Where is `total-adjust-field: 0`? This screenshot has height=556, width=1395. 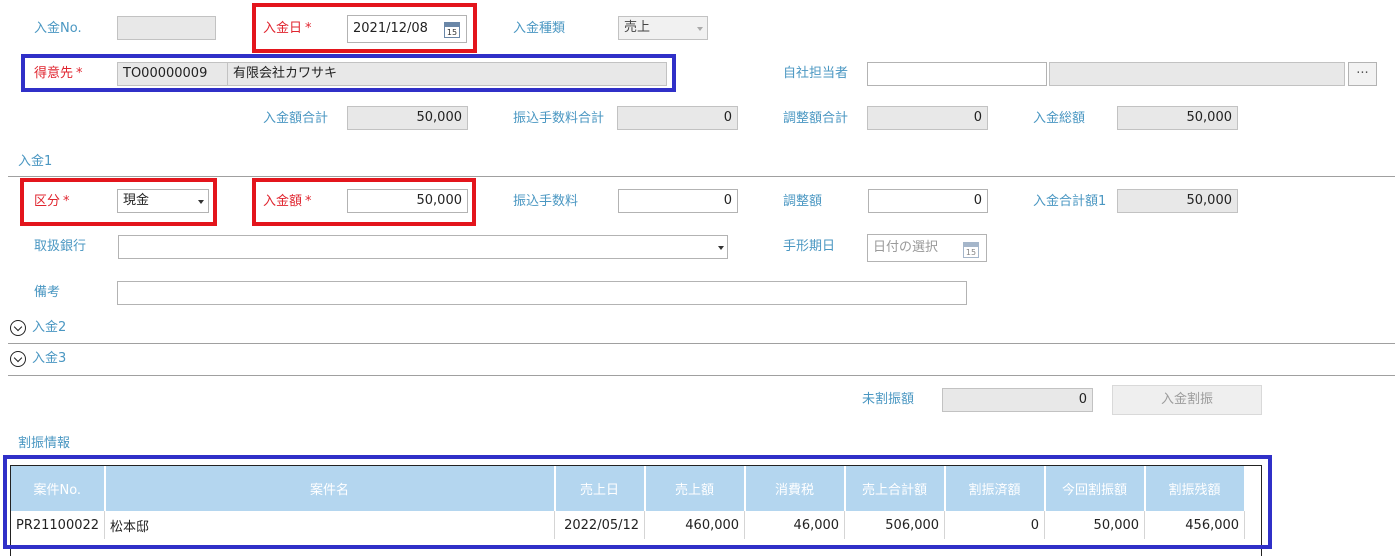
total-adjust-field: 0 is located at coordinates (927, 118).